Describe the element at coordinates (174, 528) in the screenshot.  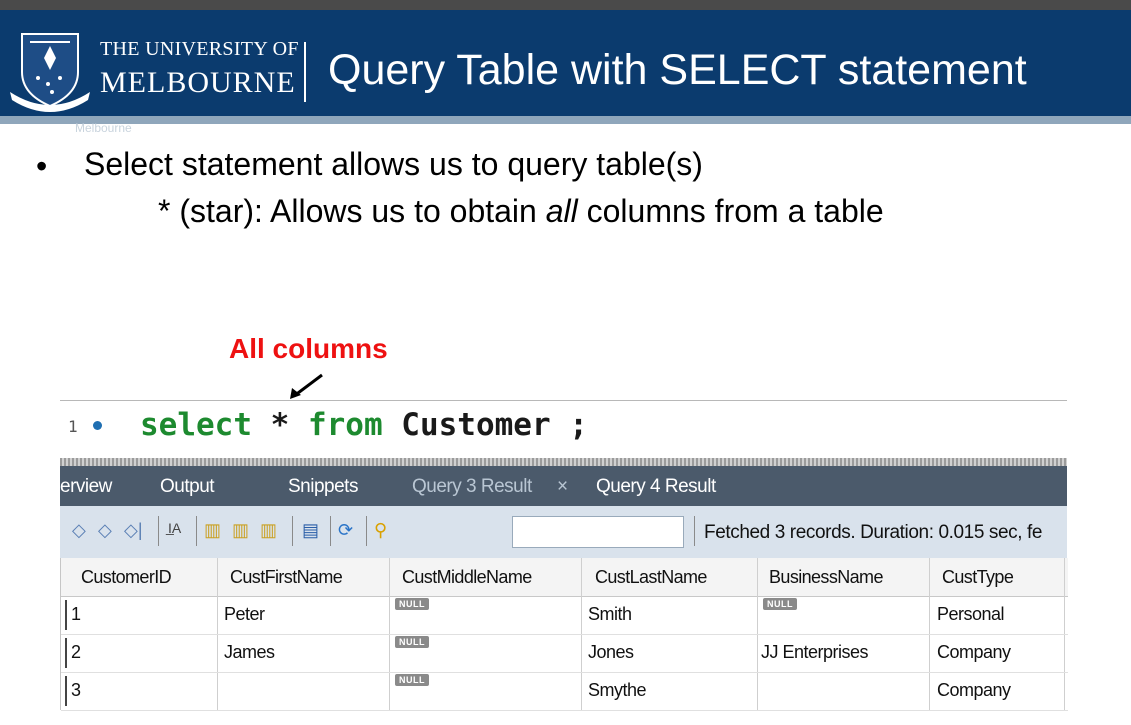
I see `text-format-icon: I̲A` at that location.